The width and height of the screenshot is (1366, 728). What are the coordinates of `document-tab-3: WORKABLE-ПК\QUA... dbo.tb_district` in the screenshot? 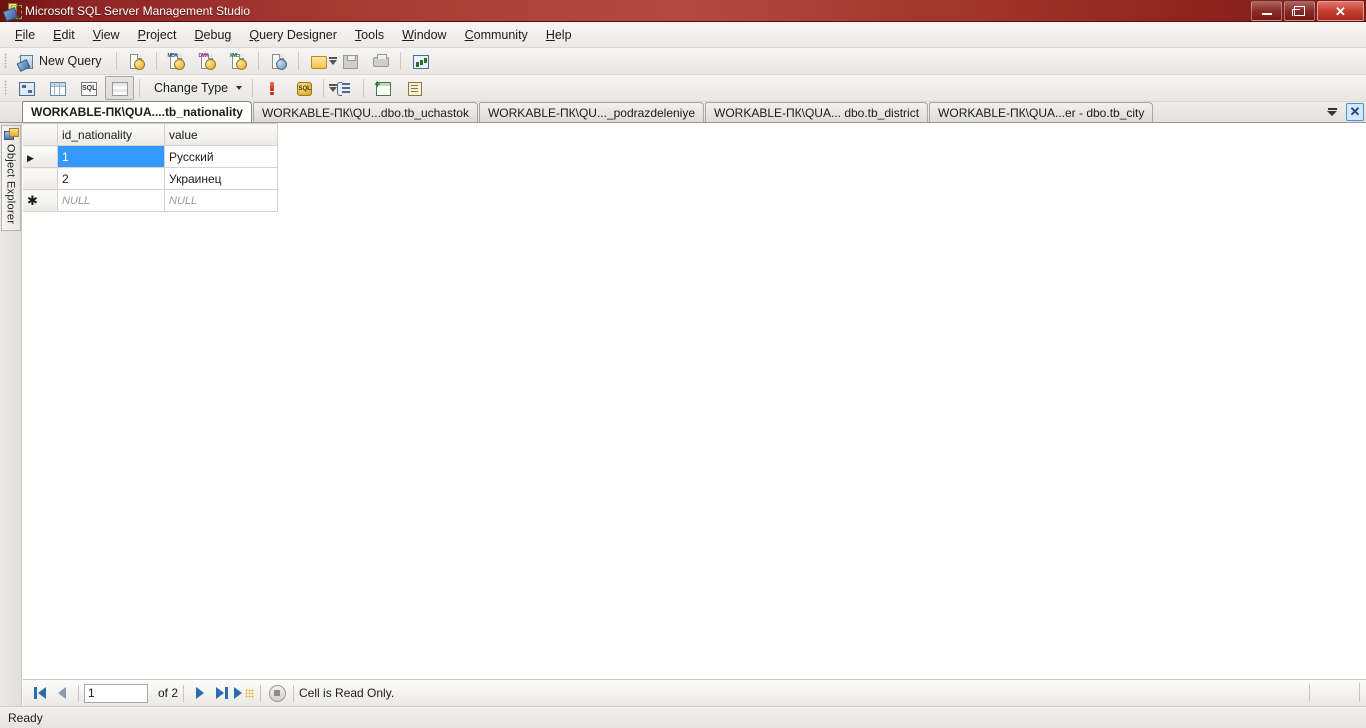 It's located at (817, 112).